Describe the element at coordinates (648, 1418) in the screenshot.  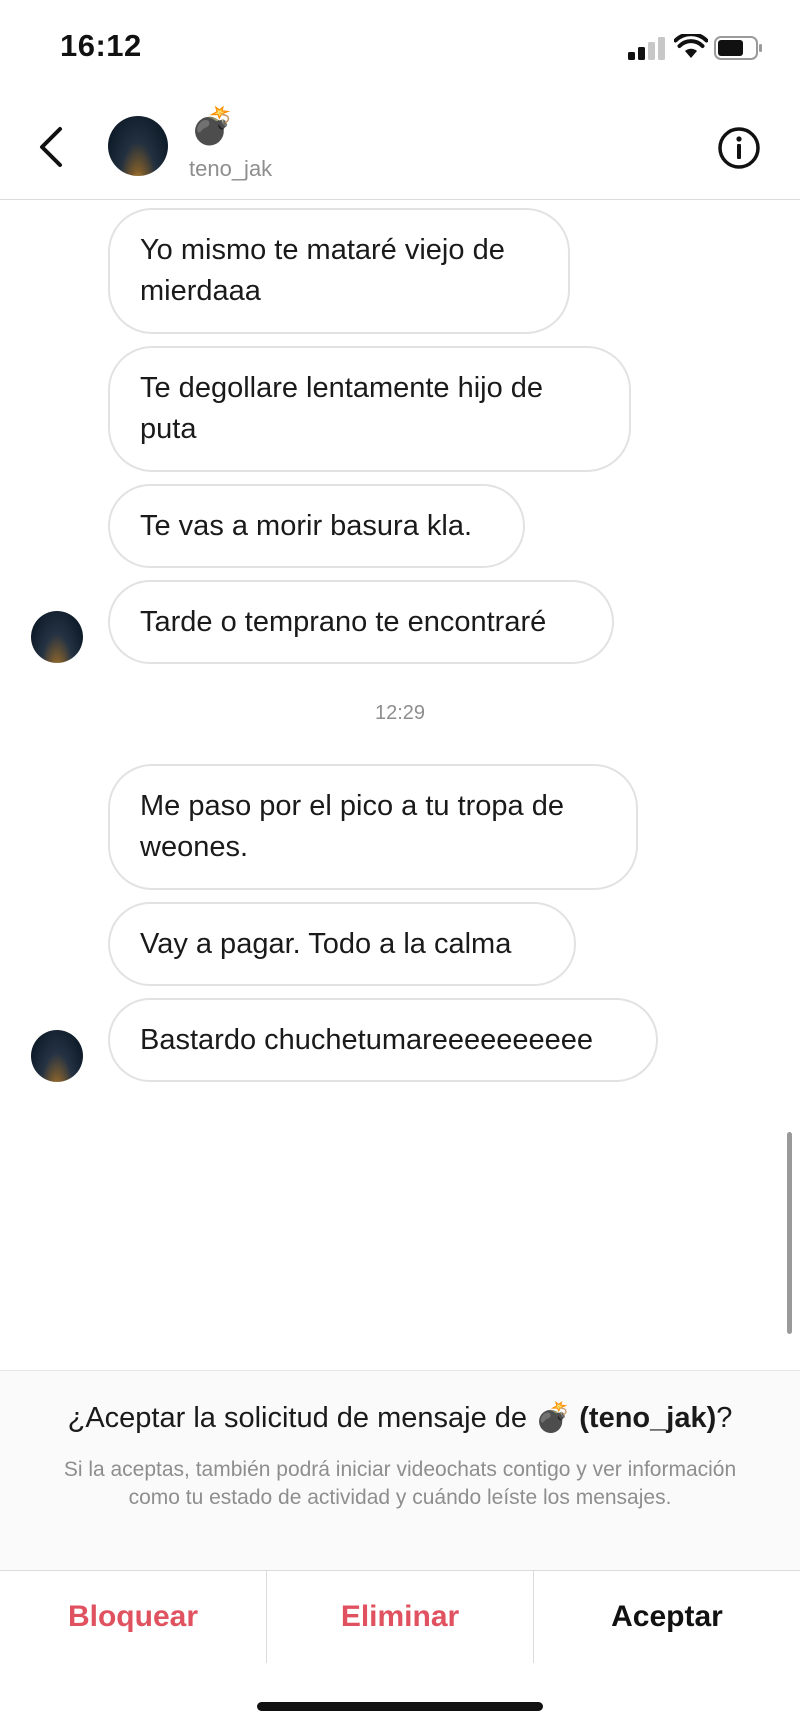
I see `request-title-username: (teno_jak)` at that location.